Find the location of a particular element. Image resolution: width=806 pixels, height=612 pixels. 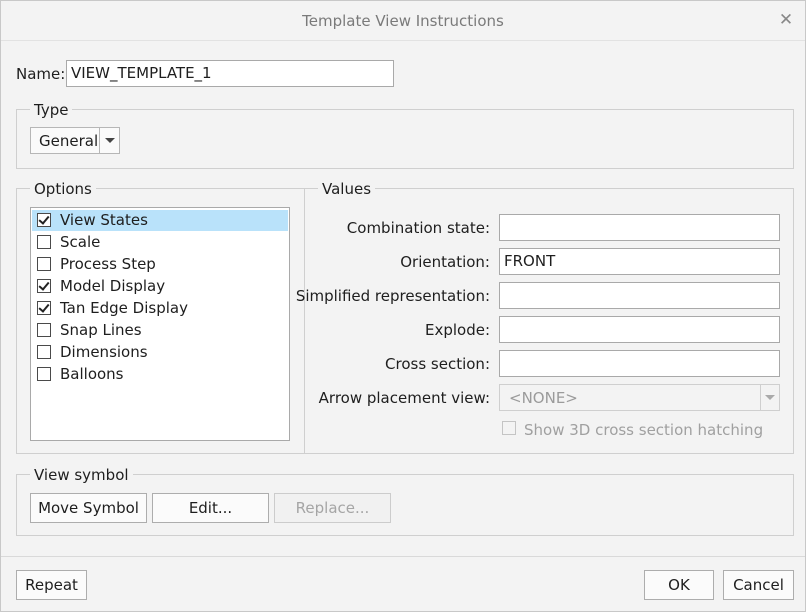

title-bar: Template View Instructions ✕ is located at coordinates (403, 21).